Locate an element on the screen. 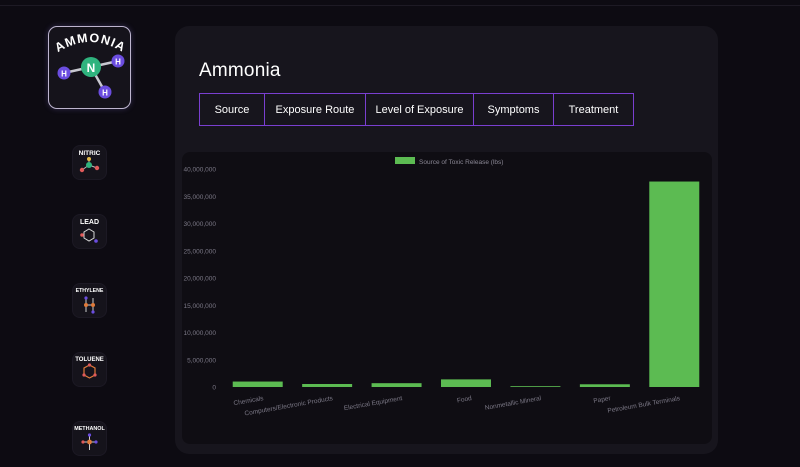 This screenshot has height=467, width=800. y-tick-label: 10,000,000 is located at coordinates (199, 333).